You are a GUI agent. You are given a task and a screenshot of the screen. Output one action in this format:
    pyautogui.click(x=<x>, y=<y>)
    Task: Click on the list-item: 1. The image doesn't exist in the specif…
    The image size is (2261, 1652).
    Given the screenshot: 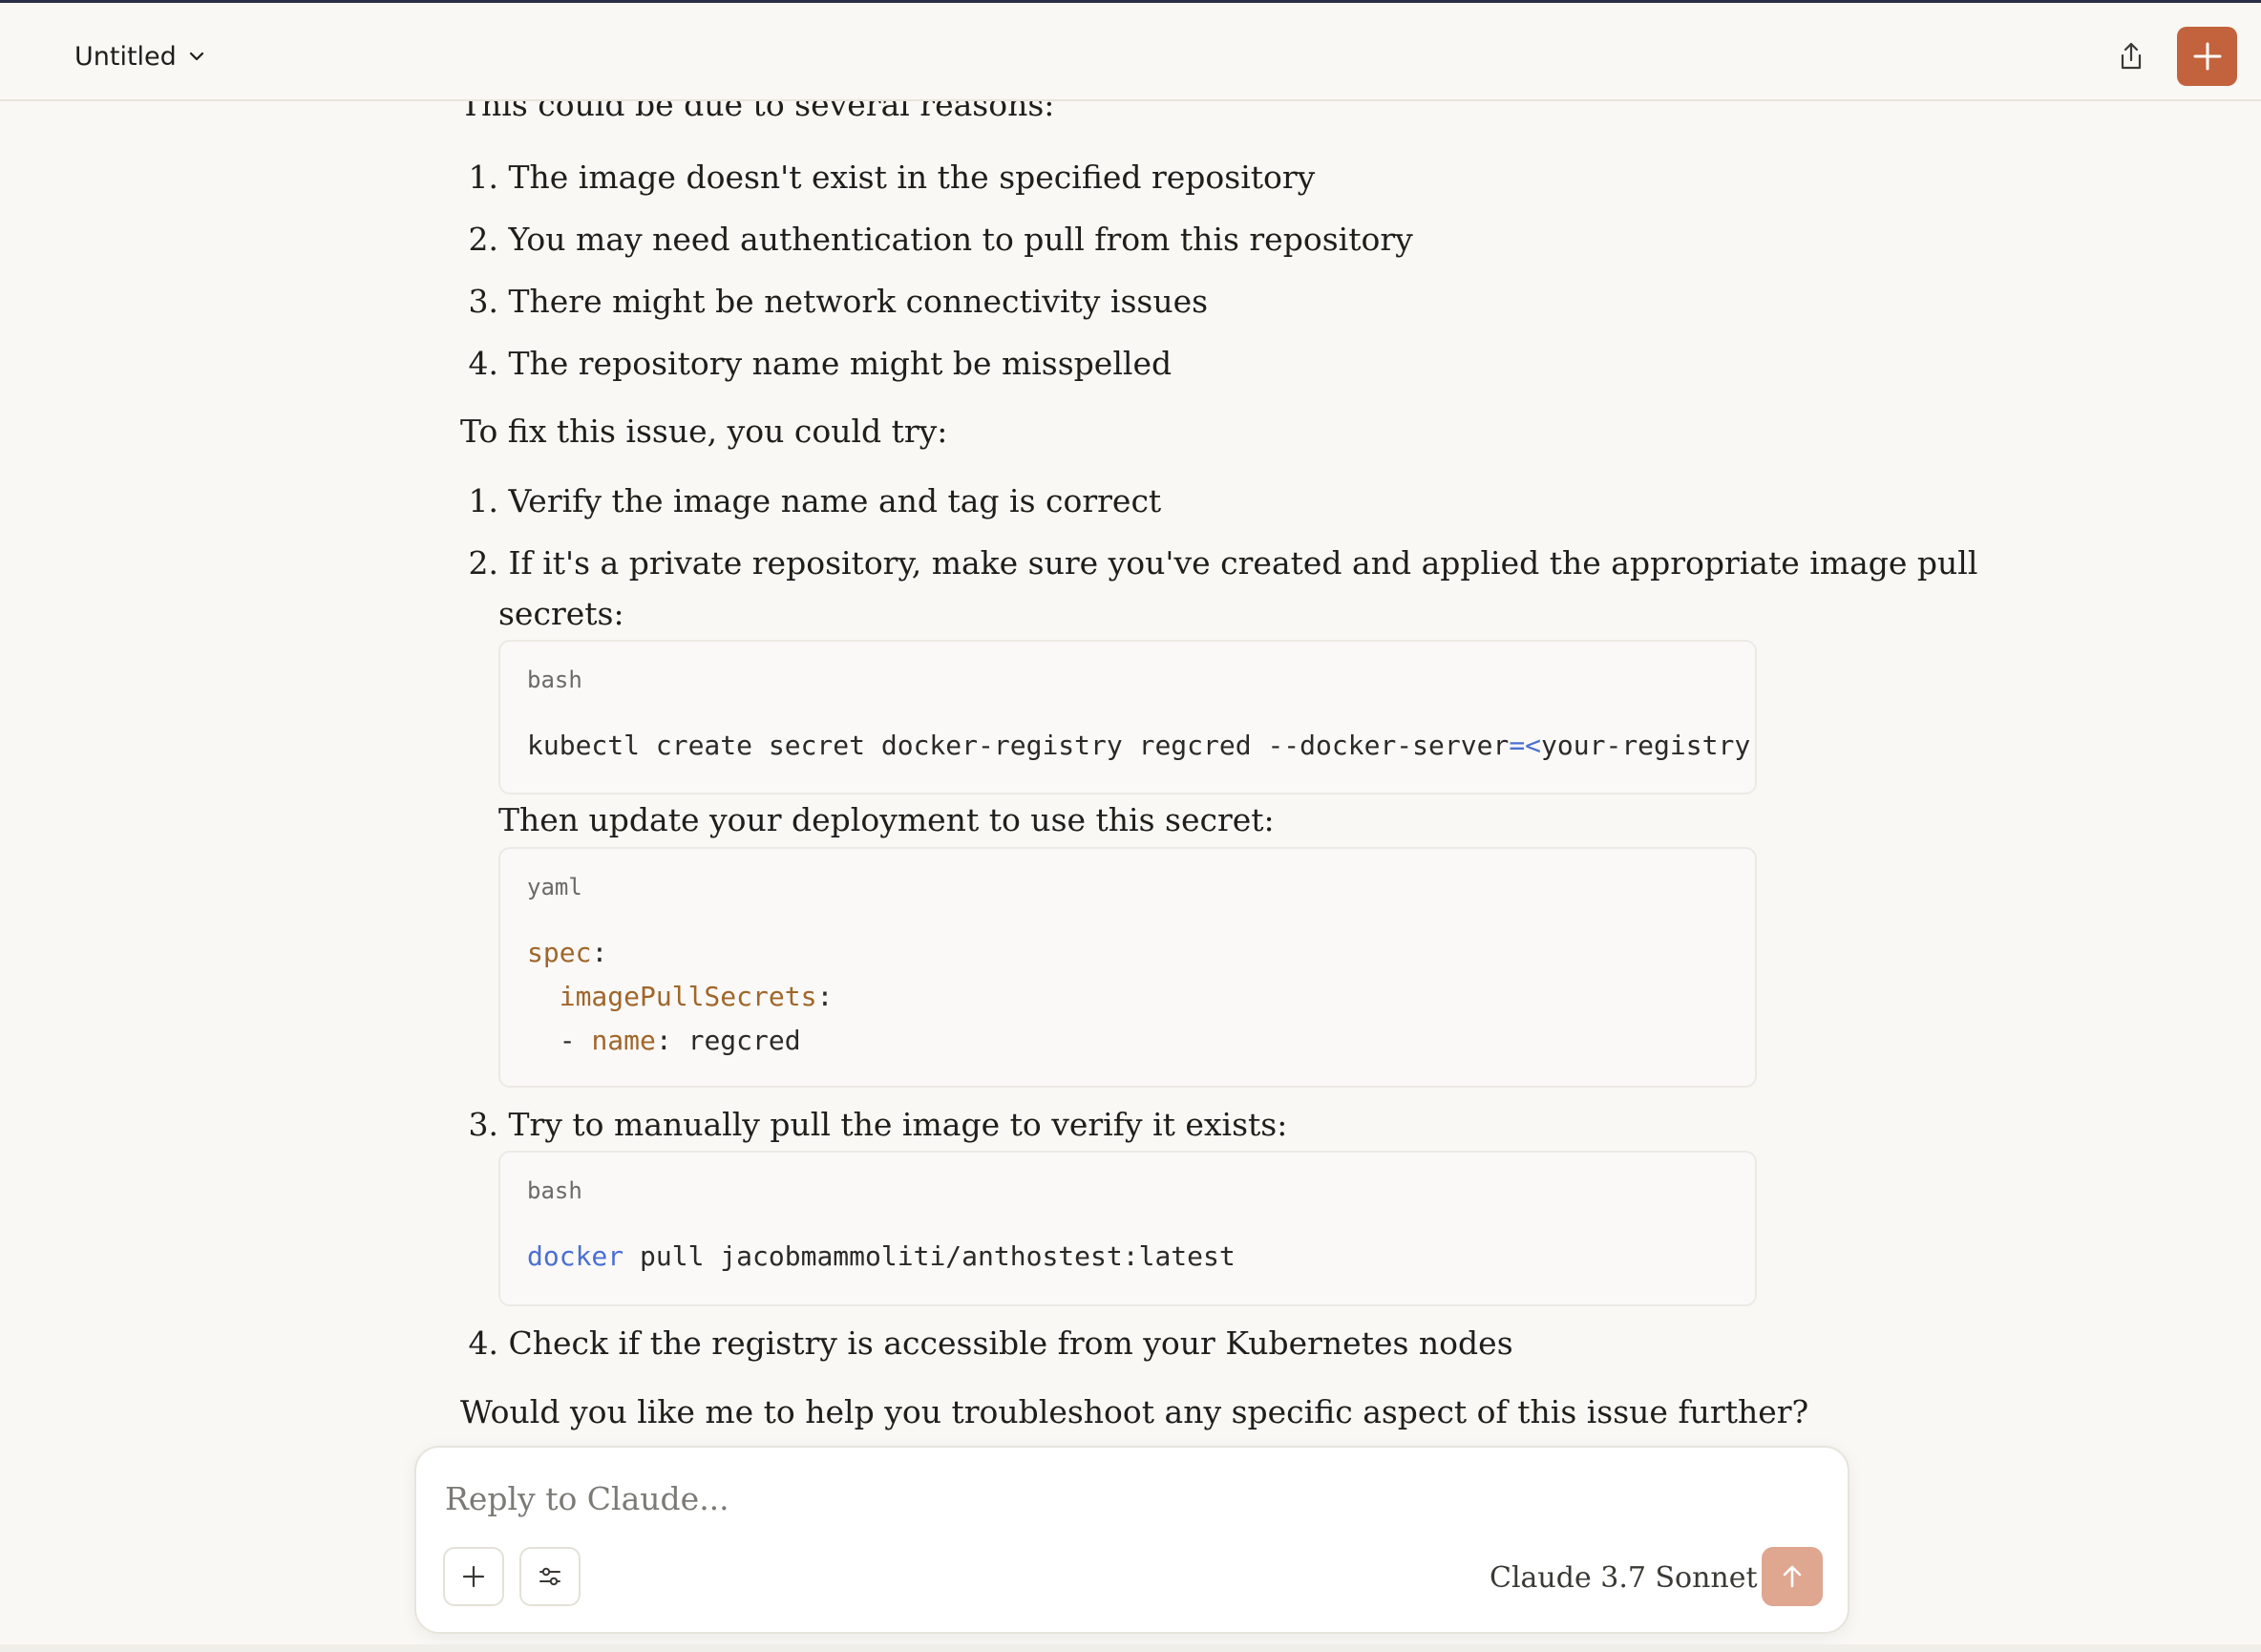 What is the action you would take?
    pyautogui.click(x=892, y=177)
    